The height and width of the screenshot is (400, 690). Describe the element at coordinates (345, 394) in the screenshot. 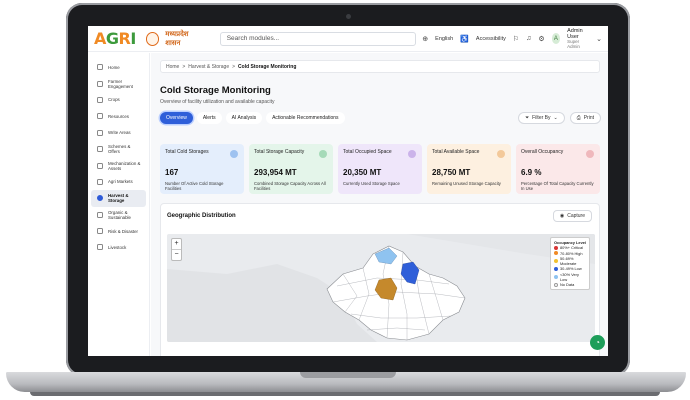

I see `laptop-foot` at that location.